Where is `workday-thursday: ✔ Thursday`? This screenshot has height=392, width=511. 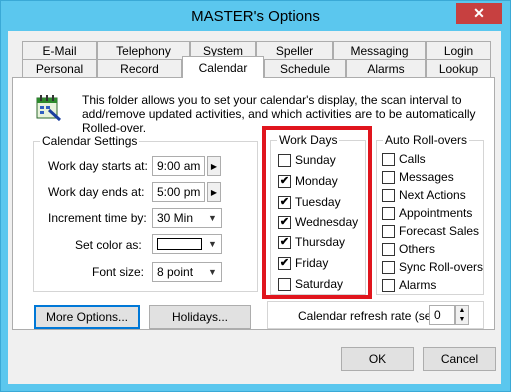 workday-thursday: ✔ Thursday is located at coordinates (311, 242).